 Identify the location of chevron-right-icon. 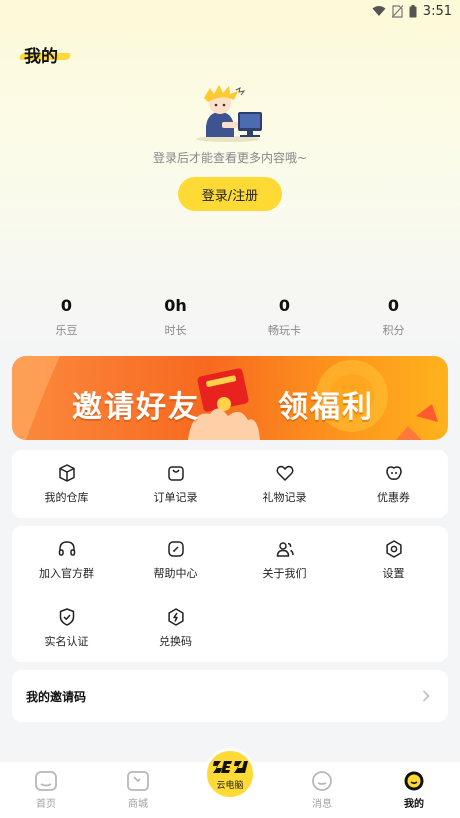
(426, 696).